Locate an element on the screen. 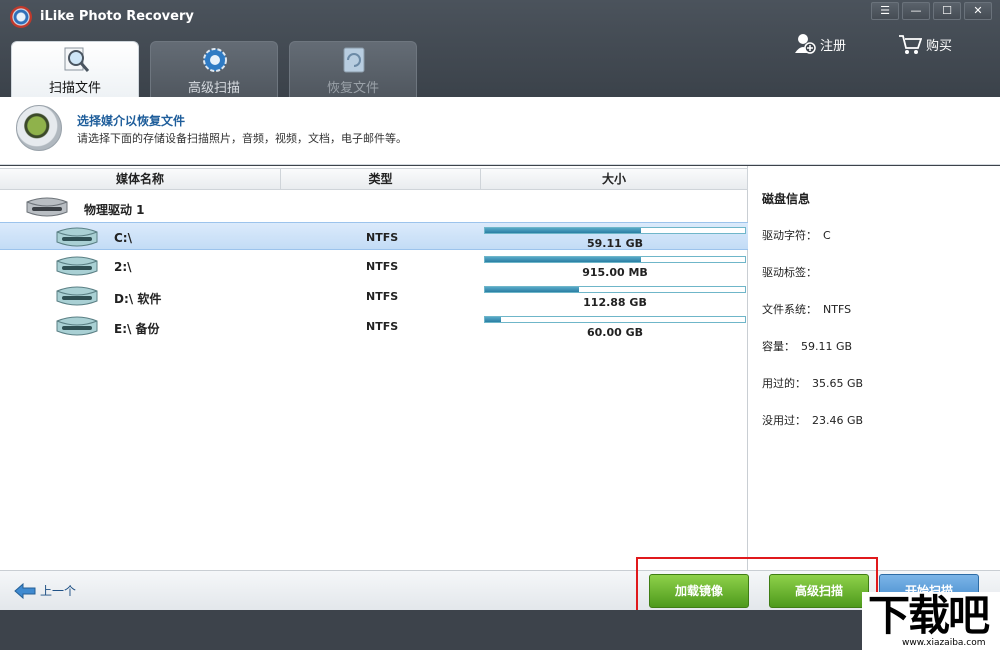  column-header-size: 大小 is located at coordinates (614, 179).